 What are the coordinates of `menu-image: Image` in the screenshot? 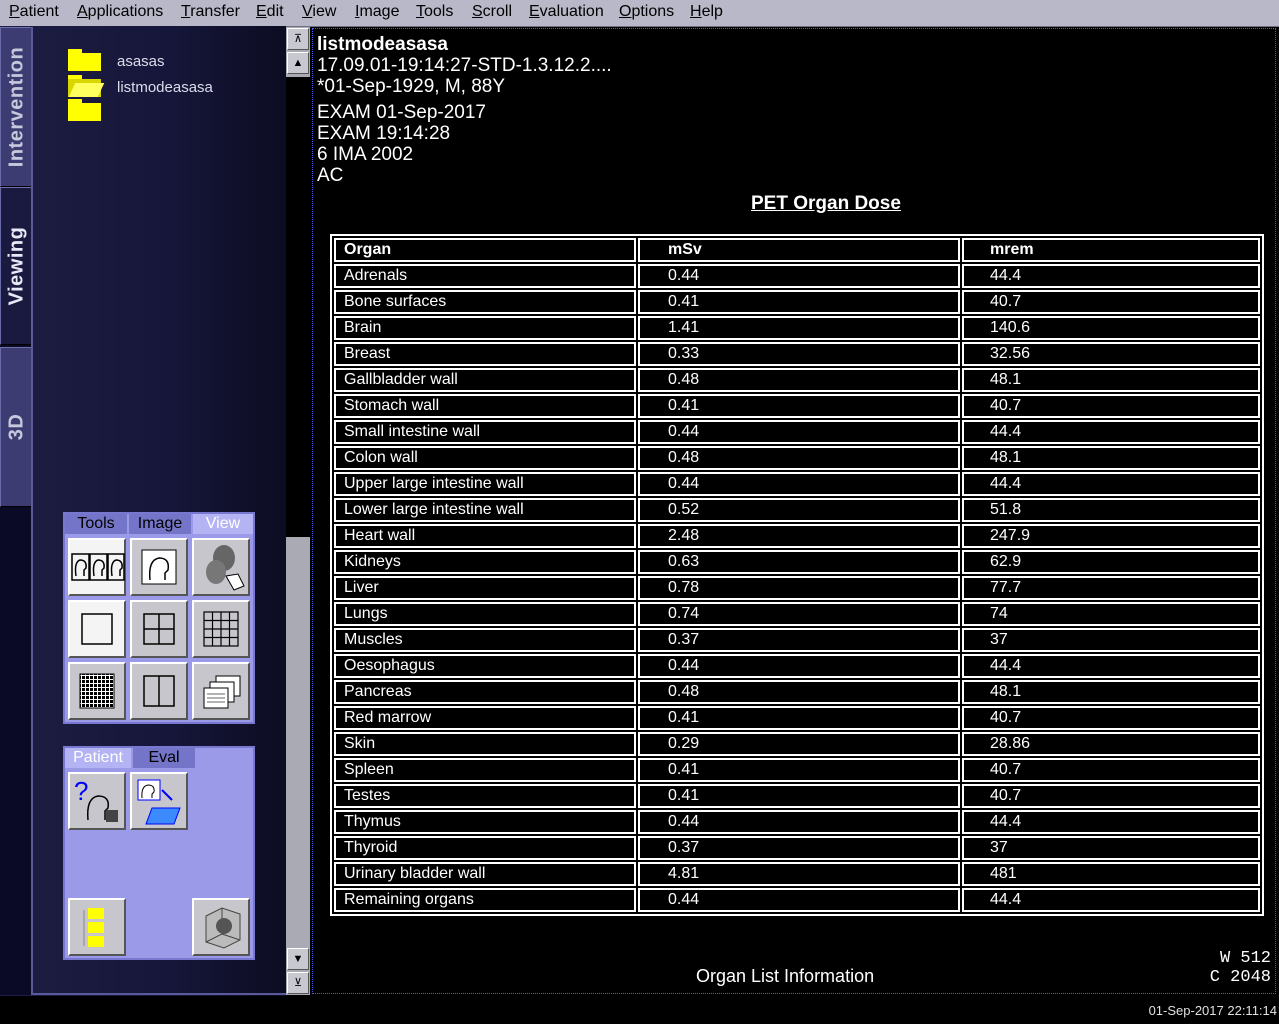 It's located at (377, 12).